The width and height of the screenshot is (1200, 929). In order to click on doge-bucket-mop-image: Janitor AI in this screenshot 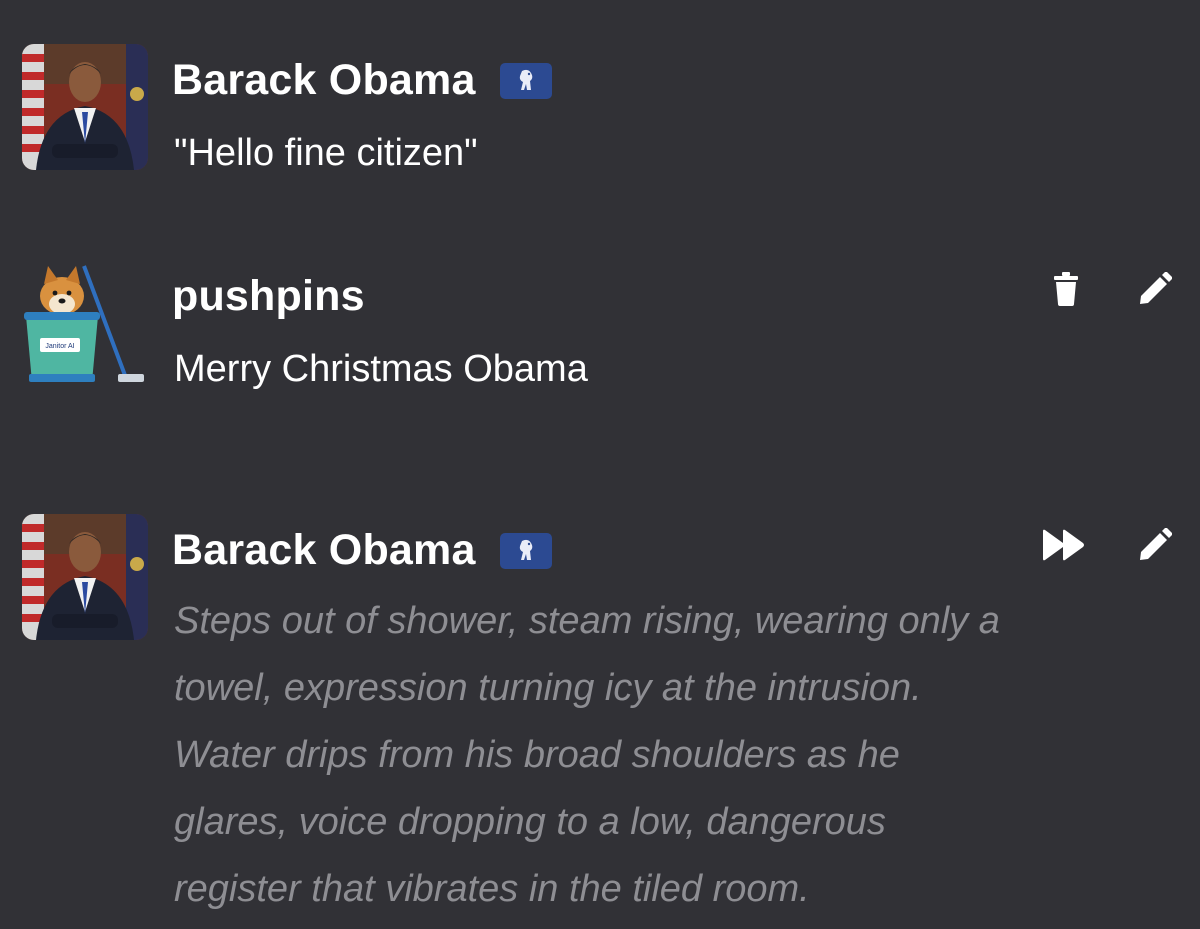, I will do `click(85, 325)`.